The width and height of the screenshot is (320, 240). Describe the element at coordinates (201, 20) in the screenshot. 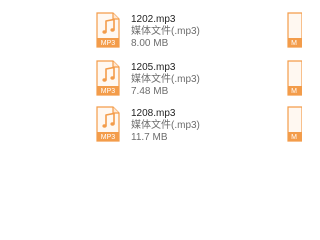

I see `file-name: 1202.mp3` at that location.